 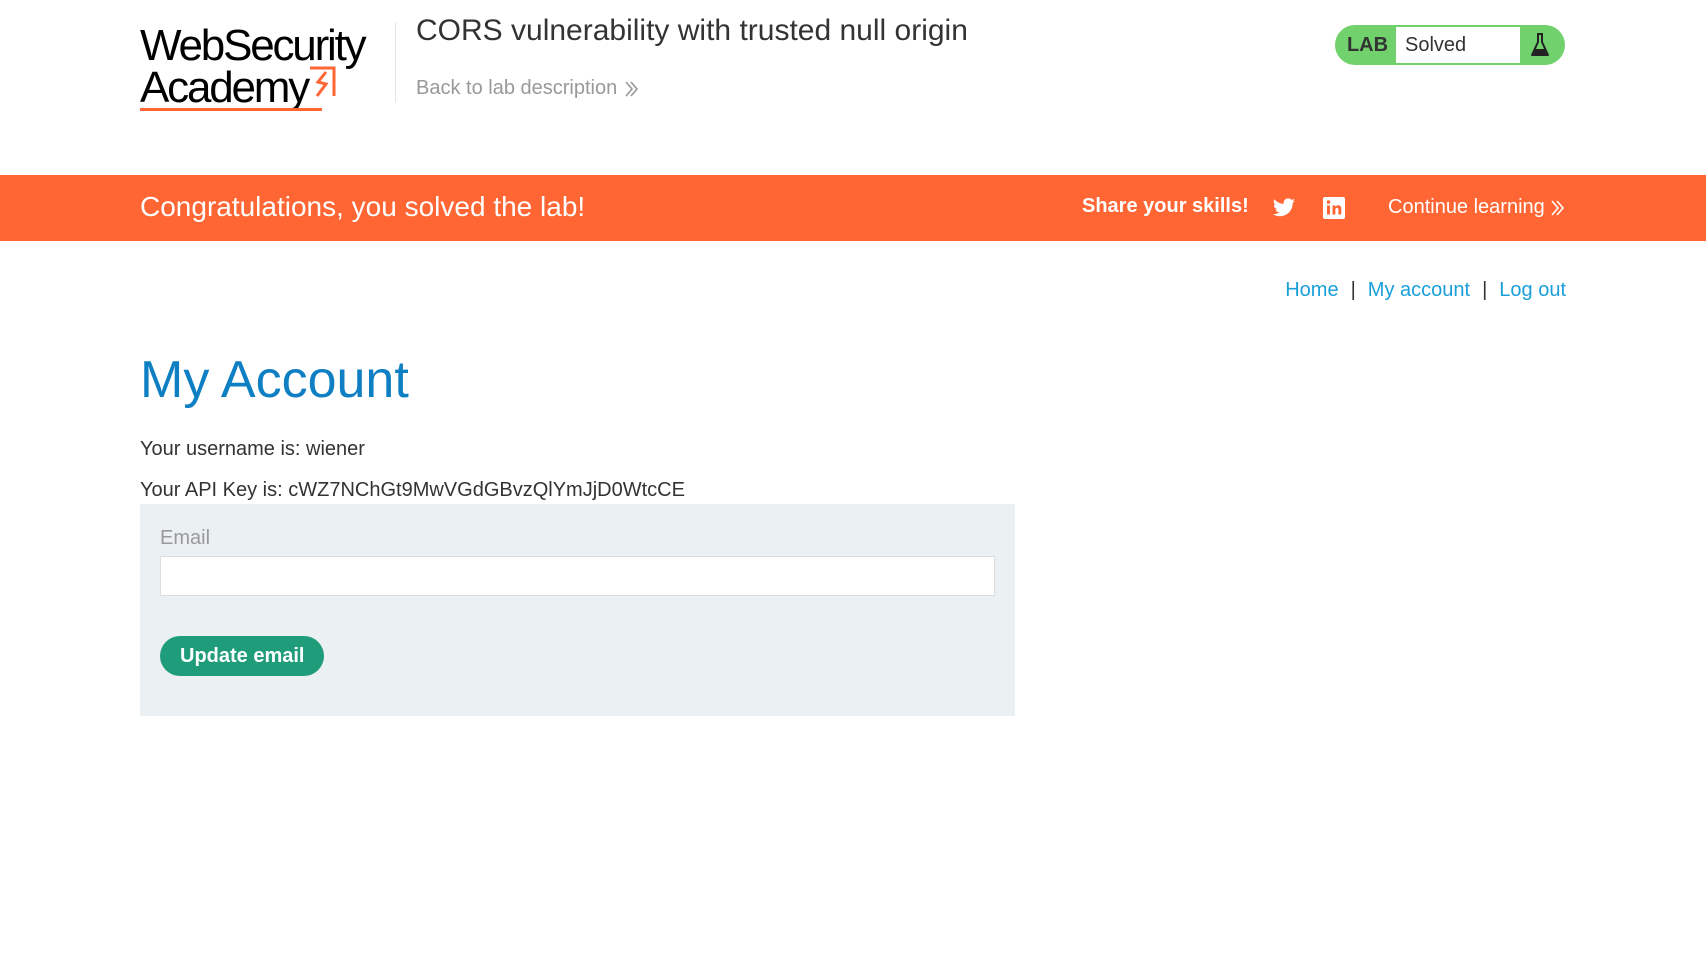 I want to click on logo-underline, so click(x=231, y=109).